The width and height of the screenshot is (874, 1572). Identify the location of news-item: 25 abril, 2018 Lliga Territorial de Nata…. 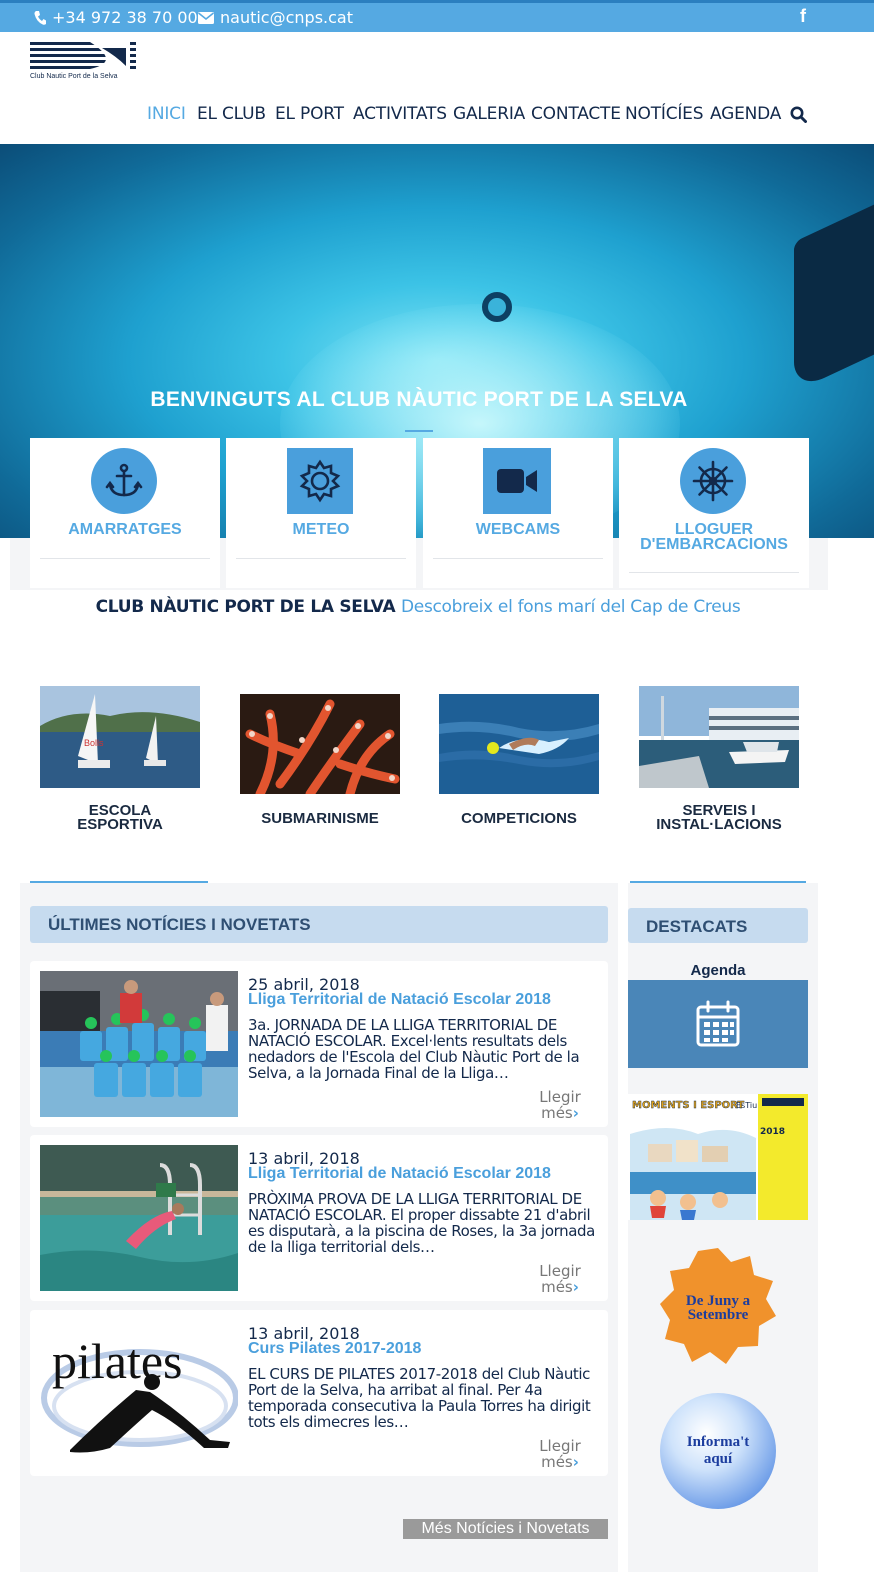
(319, 1044).